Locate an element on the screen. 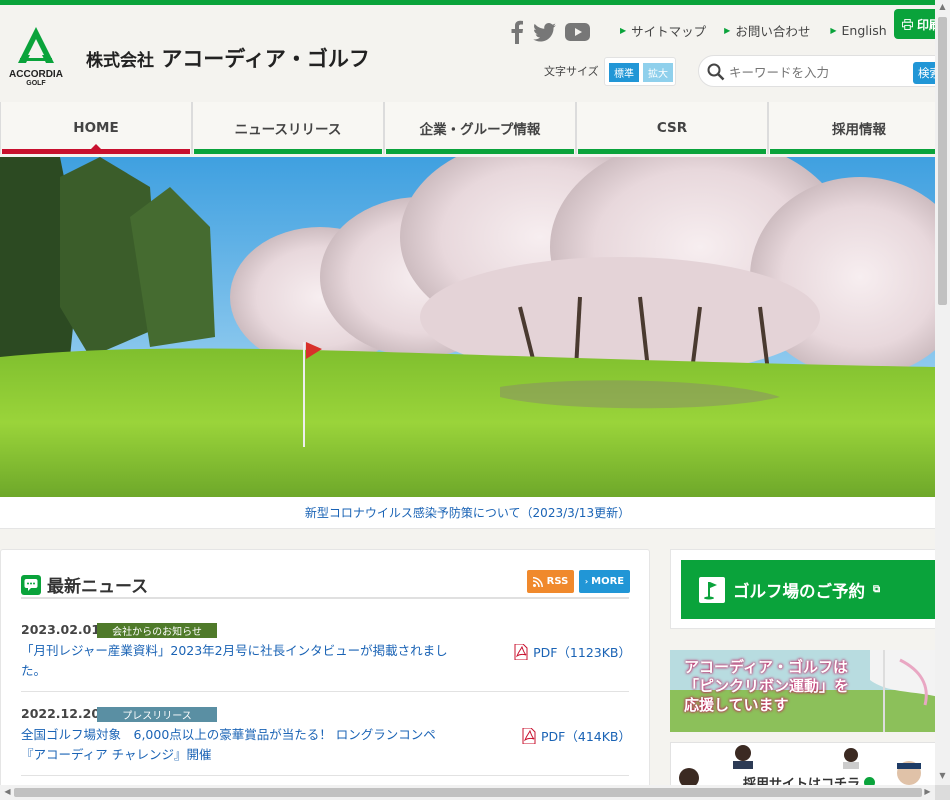 Image resolution: width=950 pixels, height=800 pixels. news-date: 2022.12.20 is located at coordinates (61, 713).